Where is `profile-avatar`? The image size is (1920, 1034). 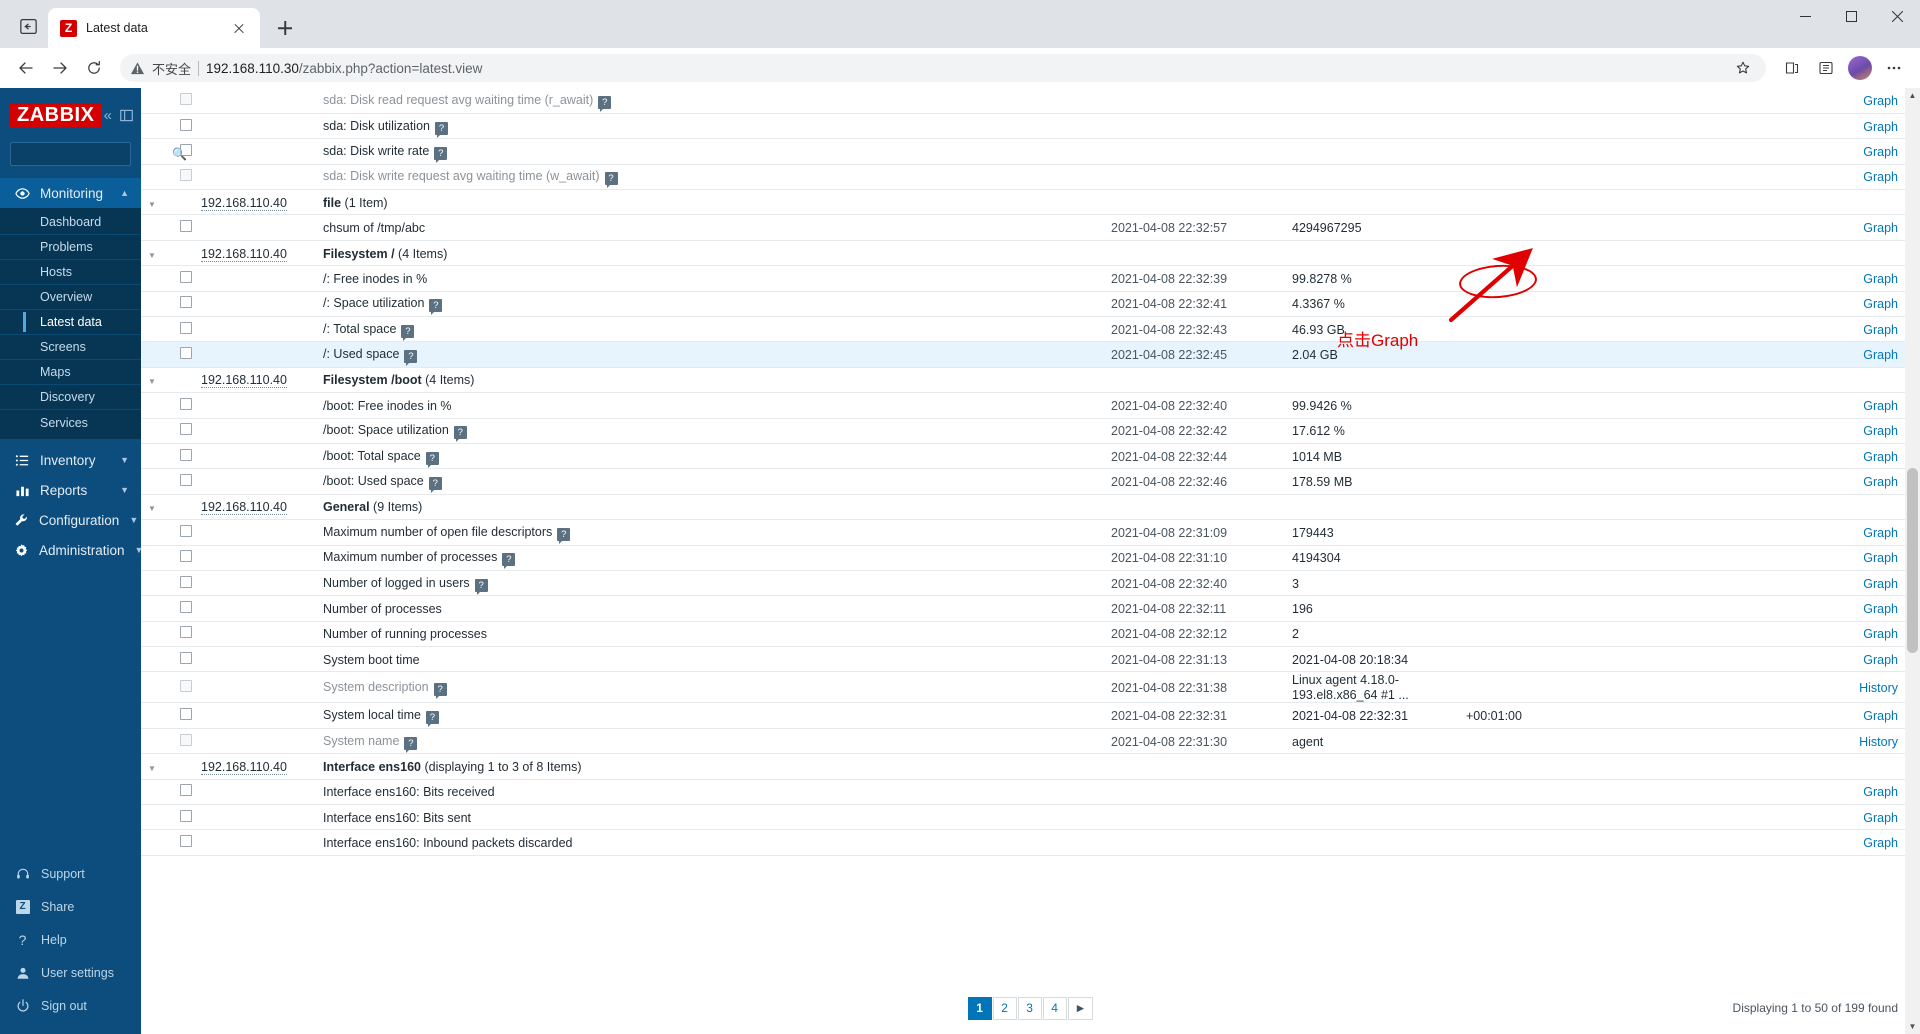 profile-avatar is located at coordinates (1860, 68).